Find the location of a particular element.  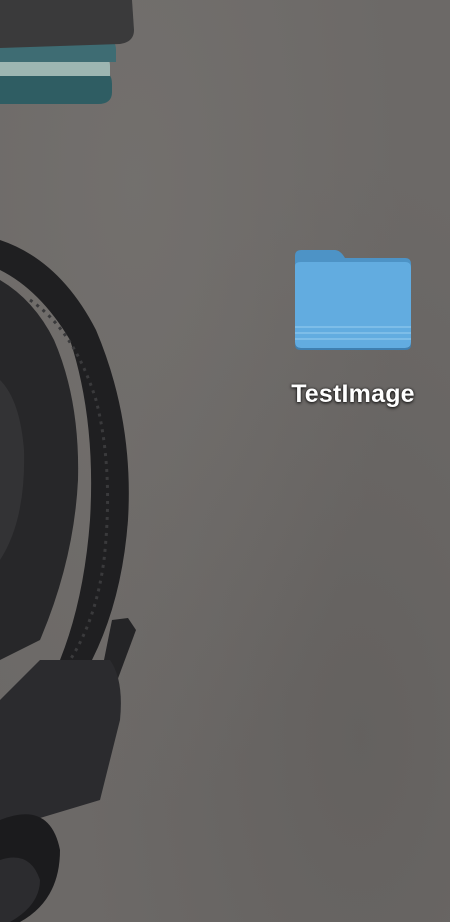

notebook-stack is located at coordinates (67, 52).